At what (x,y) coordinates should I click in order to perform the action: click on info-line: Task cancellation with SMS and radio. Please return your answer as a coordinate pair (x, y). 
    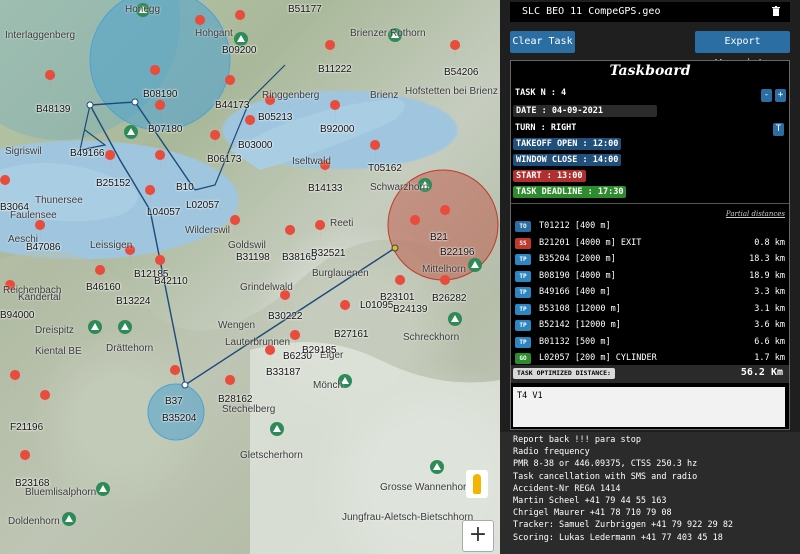
    Looking at the image, I should click on (605, 476).